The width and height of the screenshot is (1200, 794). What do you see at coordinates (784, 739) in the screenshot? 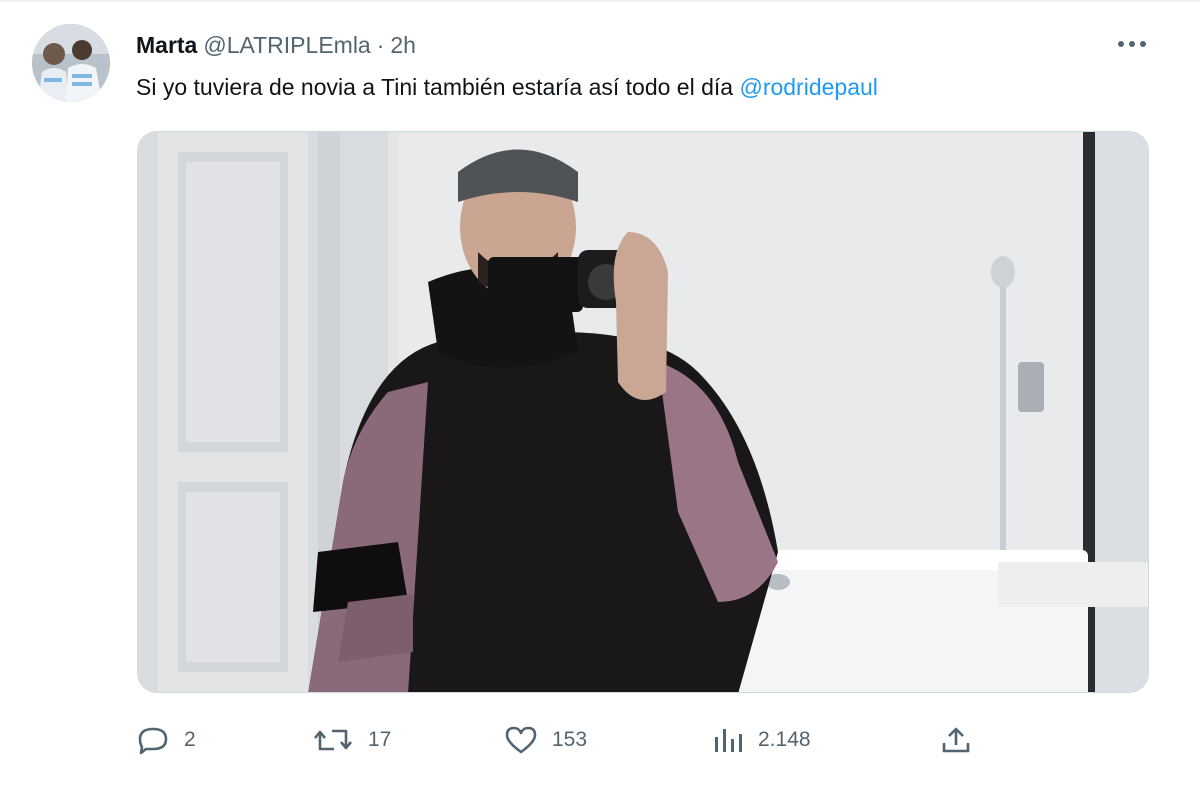
I see `views-count: 2.148` at bounding box center [784, 739].